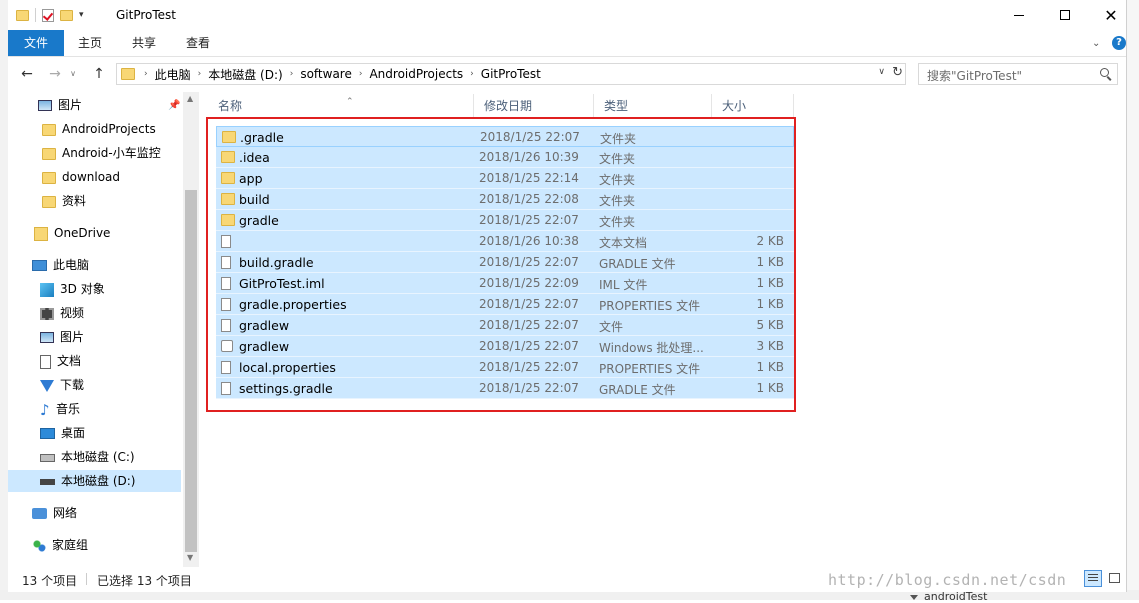  Describe the element at coordinates (881, 72) in the screenshot. I see `address-history-dropdown: ∨` at that location.